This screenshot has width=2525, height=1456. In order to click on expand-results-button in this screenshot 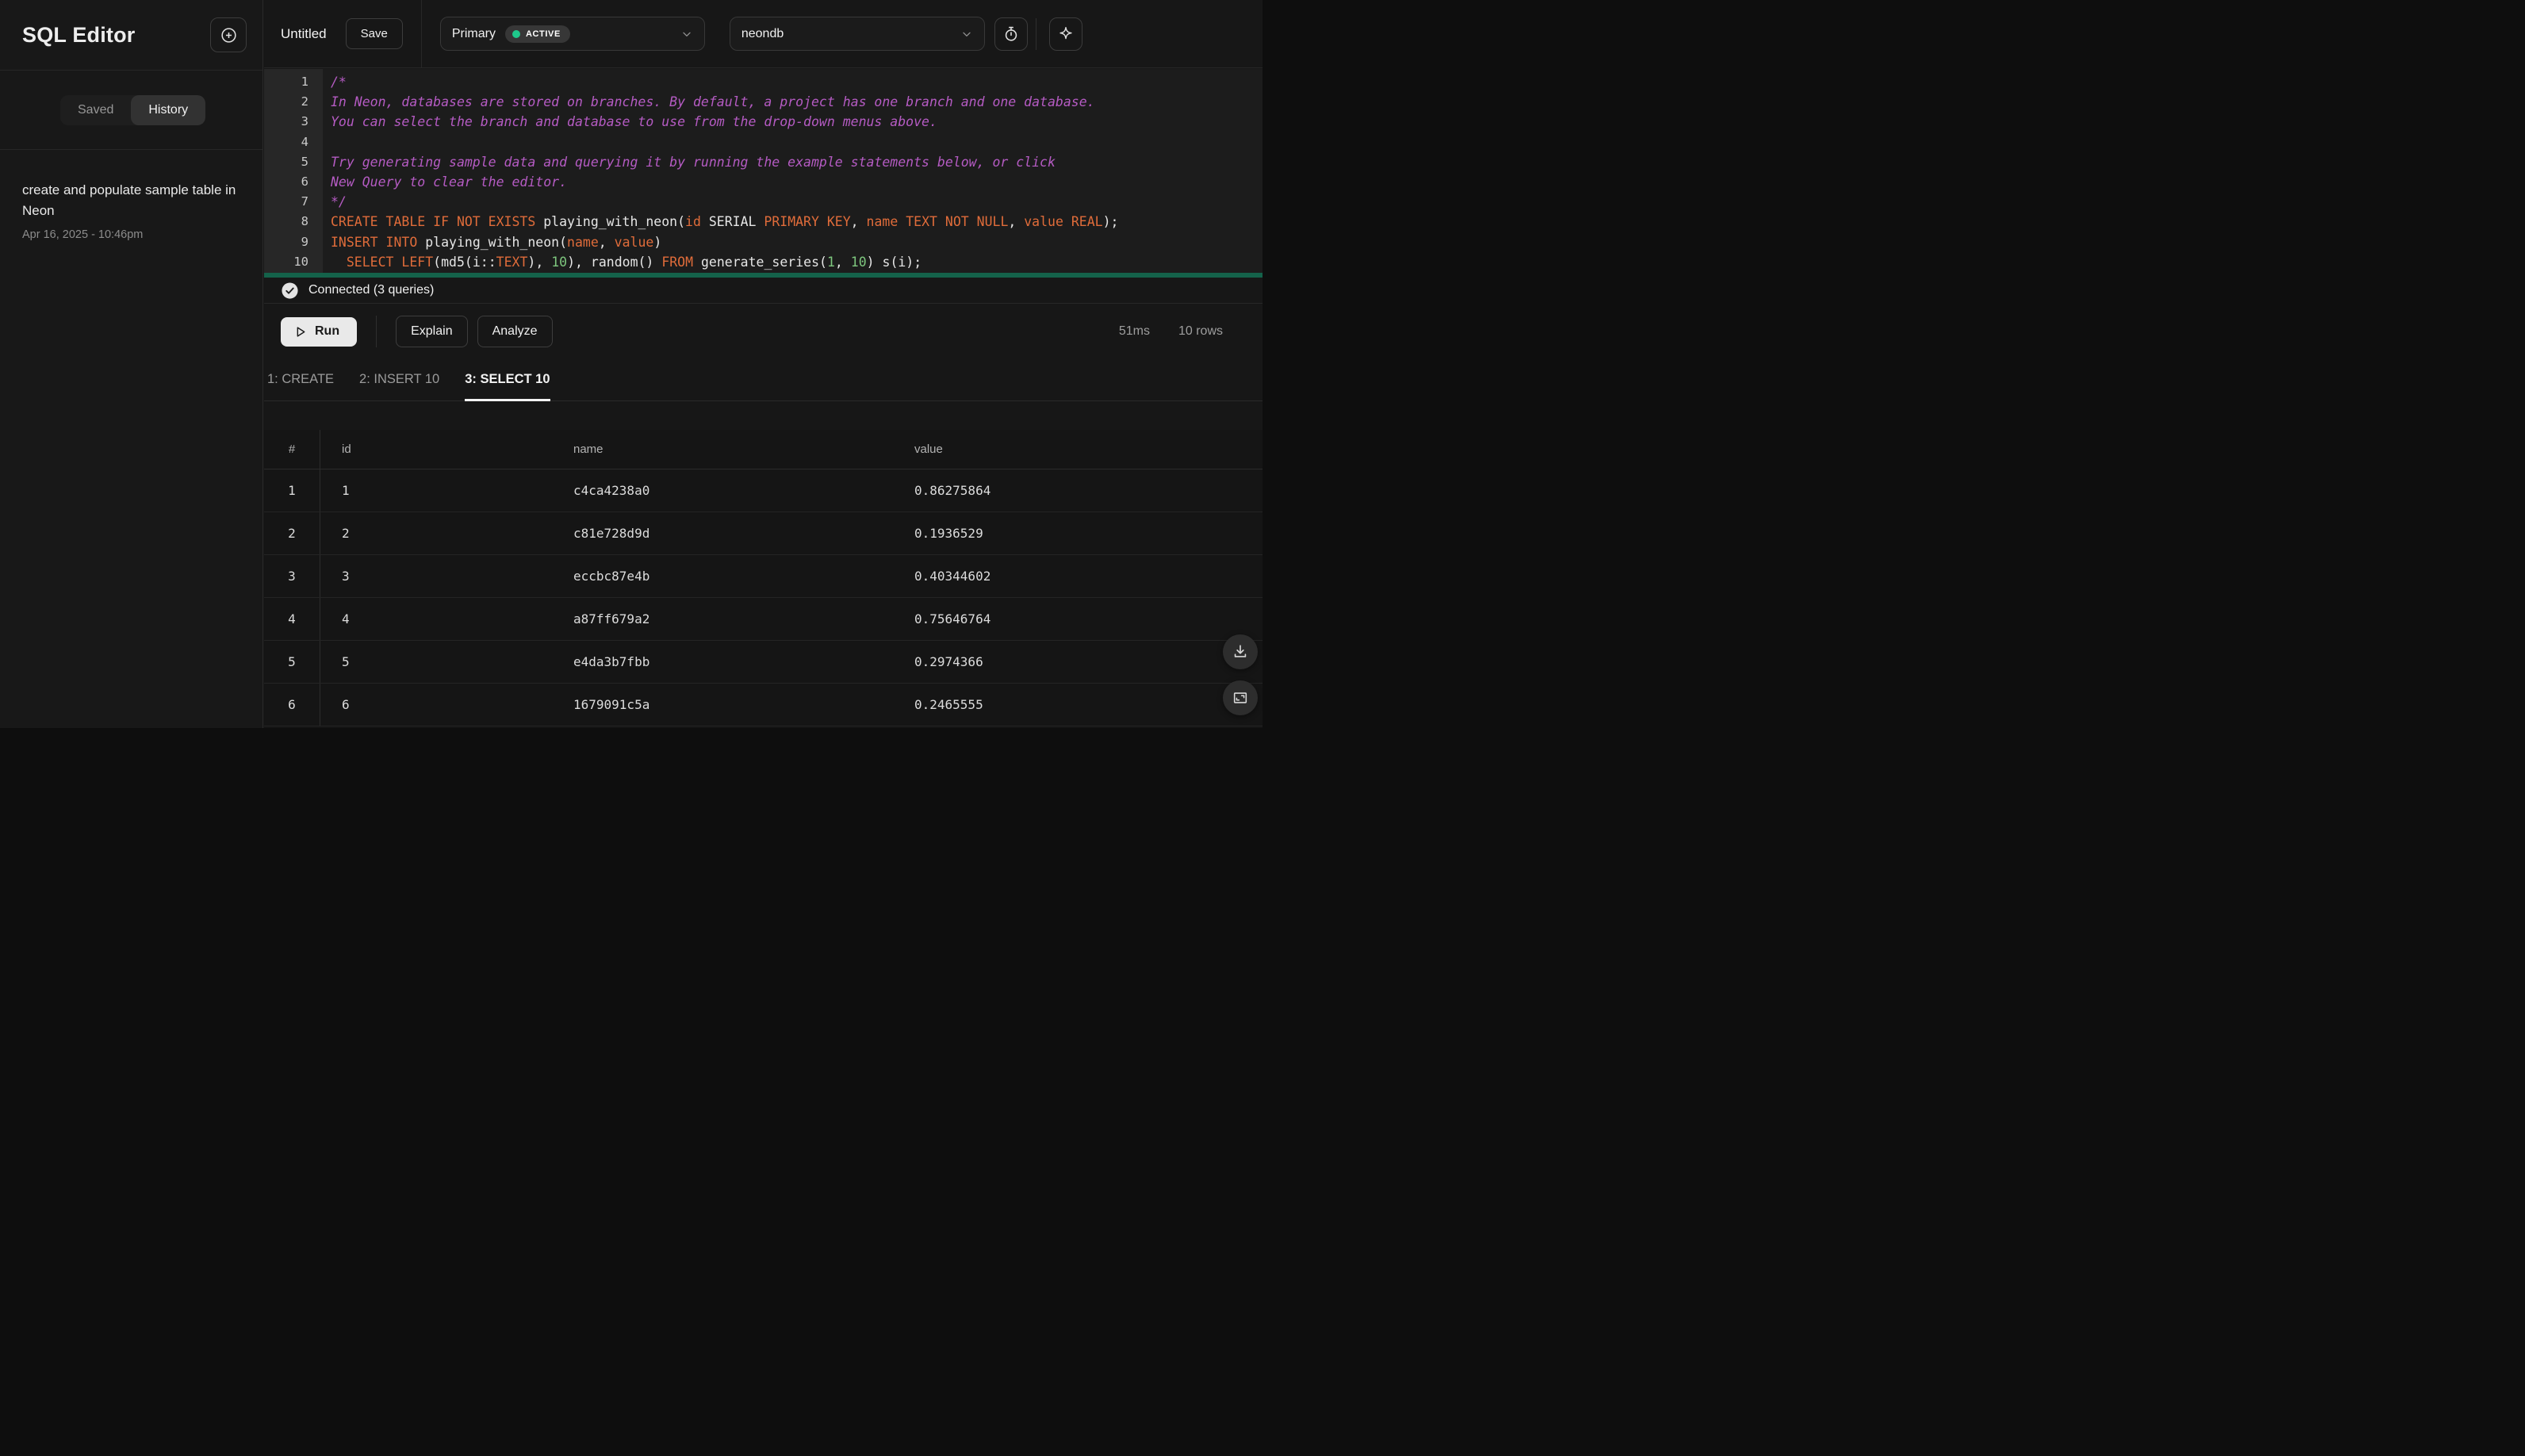, I will do `click(1240, 697)`.